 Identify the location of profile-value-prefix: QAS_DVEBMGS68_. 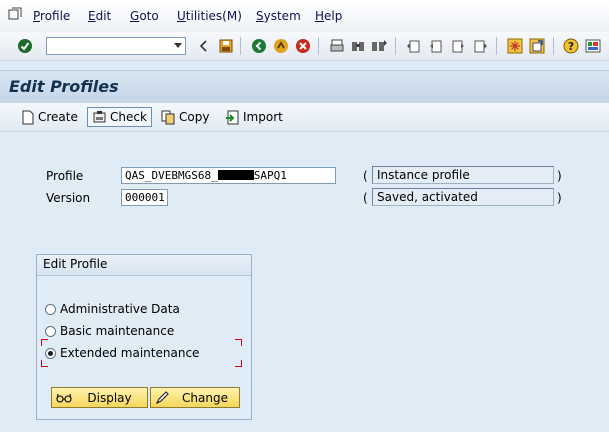
(171, 175).